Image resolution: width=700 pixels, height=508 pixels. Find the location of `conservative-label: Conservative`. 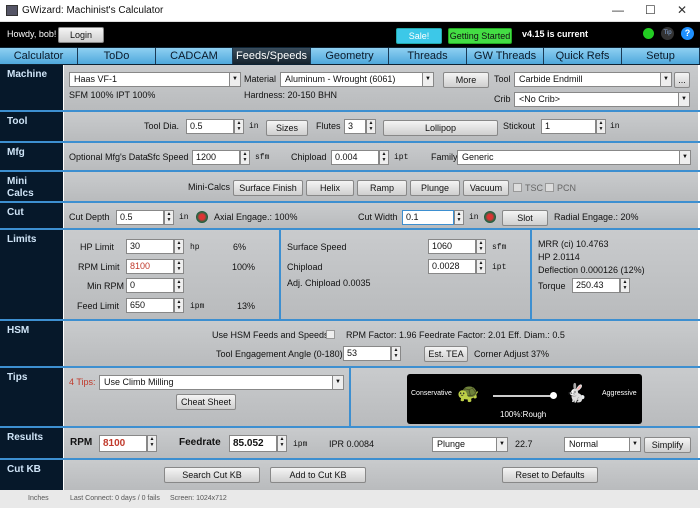

conservative-label: Conservative is located at coordinates (431, 393).